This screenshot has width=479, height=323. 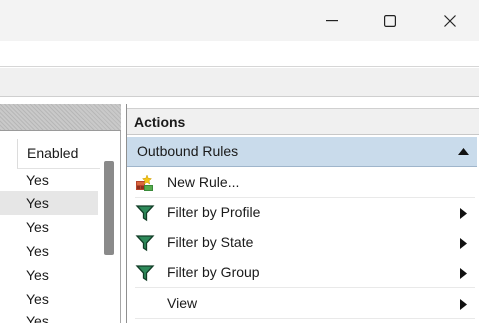 What do you see at coordinates (213, 272) in the screenshot?
I see `action-label: Filter by Group` at bounding box center [213, 272].